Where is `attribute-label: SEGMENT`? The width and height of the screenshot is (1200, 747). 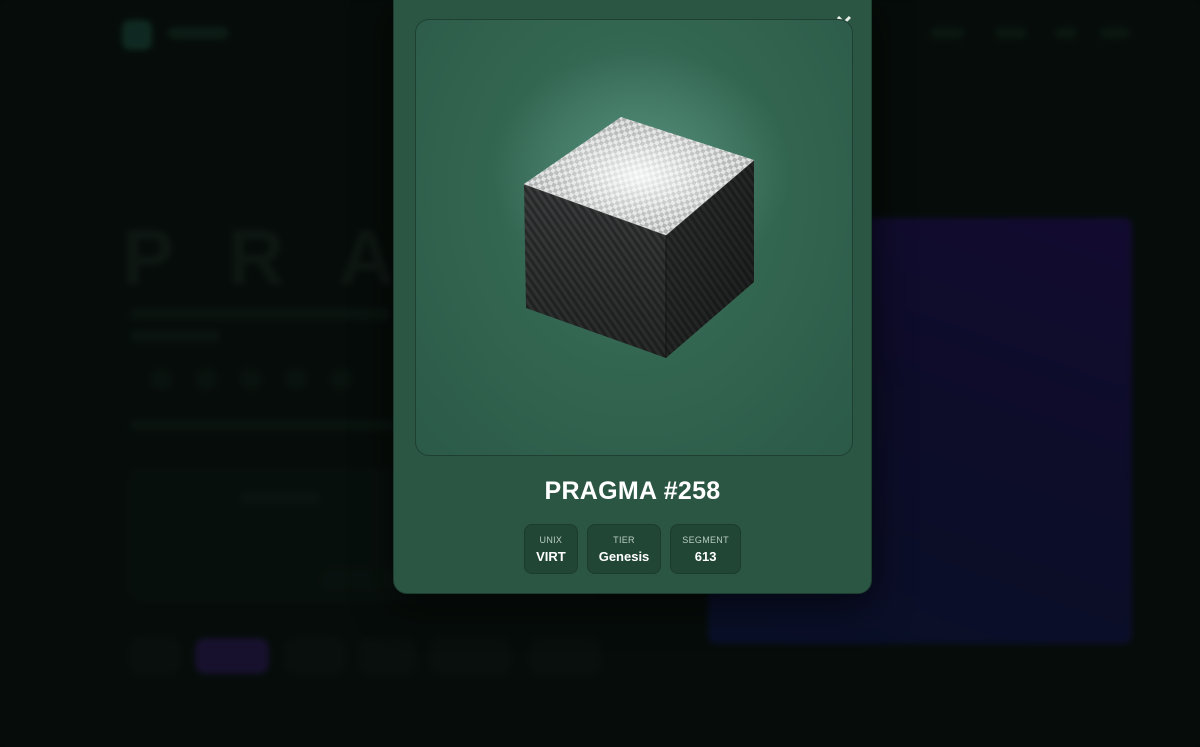 attribute-label: SEGMENT is located at coordinates (705, 539).